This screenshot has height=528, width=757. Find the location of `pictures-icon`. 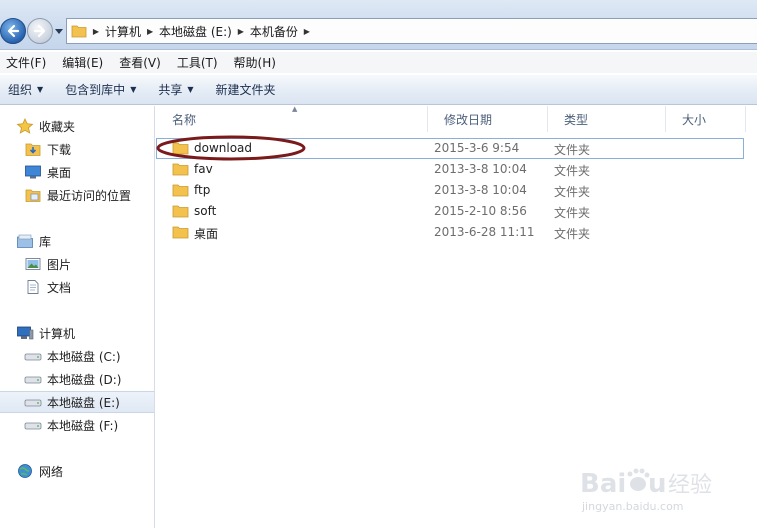

pictures-icon is located at coordinates (33, 264).